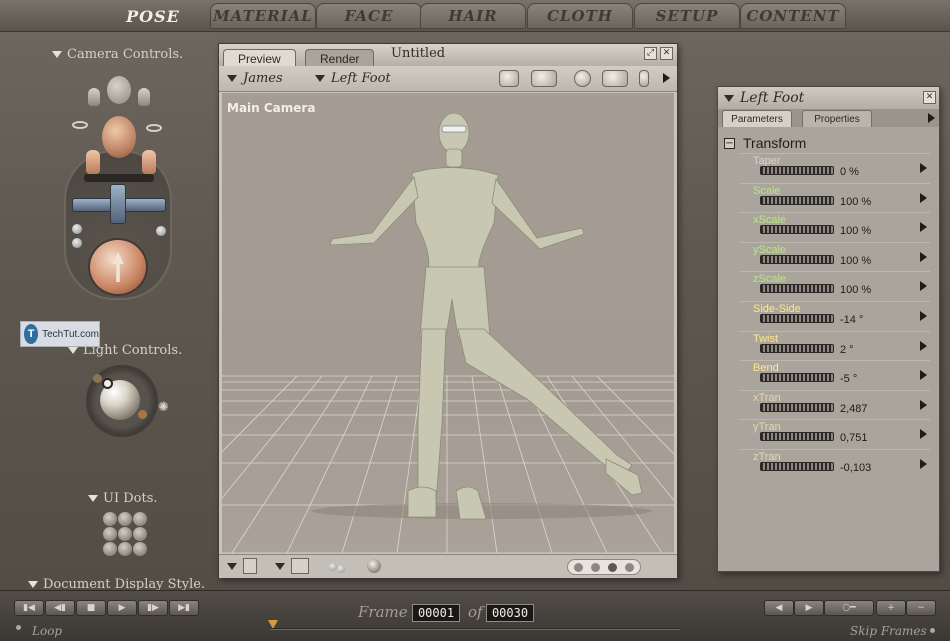 The image size is (950, 641). What do you see at coordinates (854, 409) in the screenshot?
I see `parameter-value: 2,487` at bounding box center [854, 409].